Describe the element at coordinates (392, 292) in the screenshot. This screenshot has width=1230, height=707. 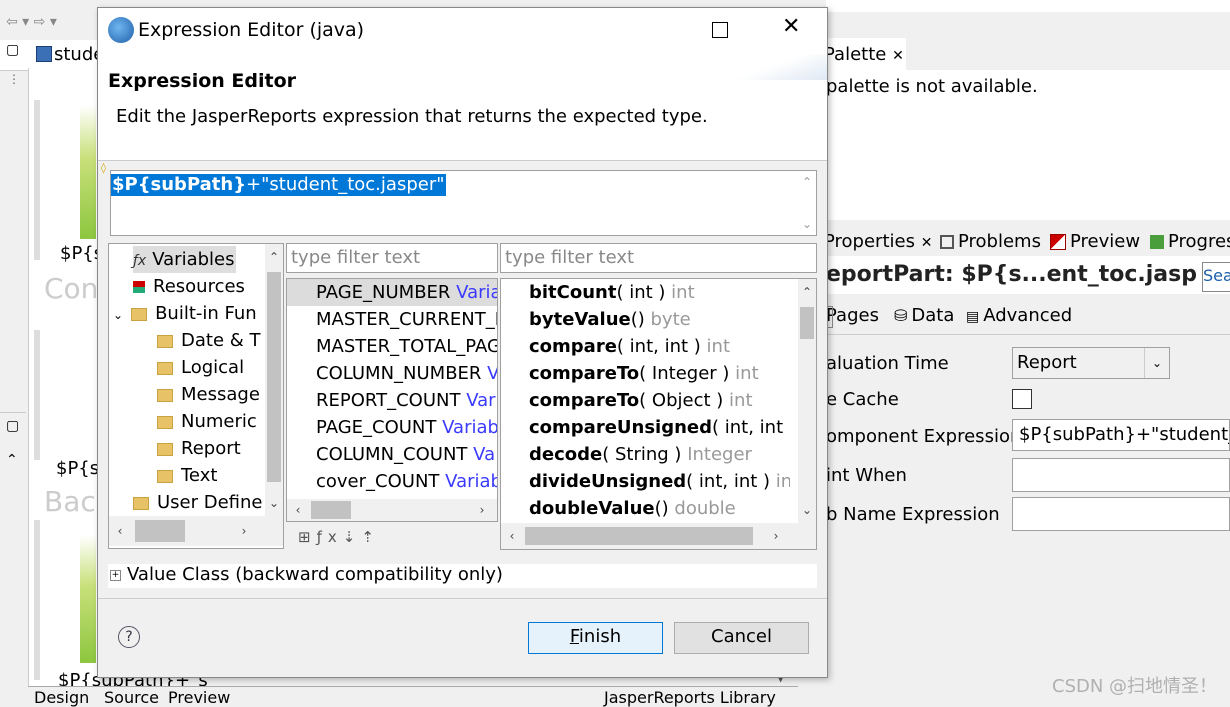
I see `variable-item: PAGE_NUMBER Varia` at that location.